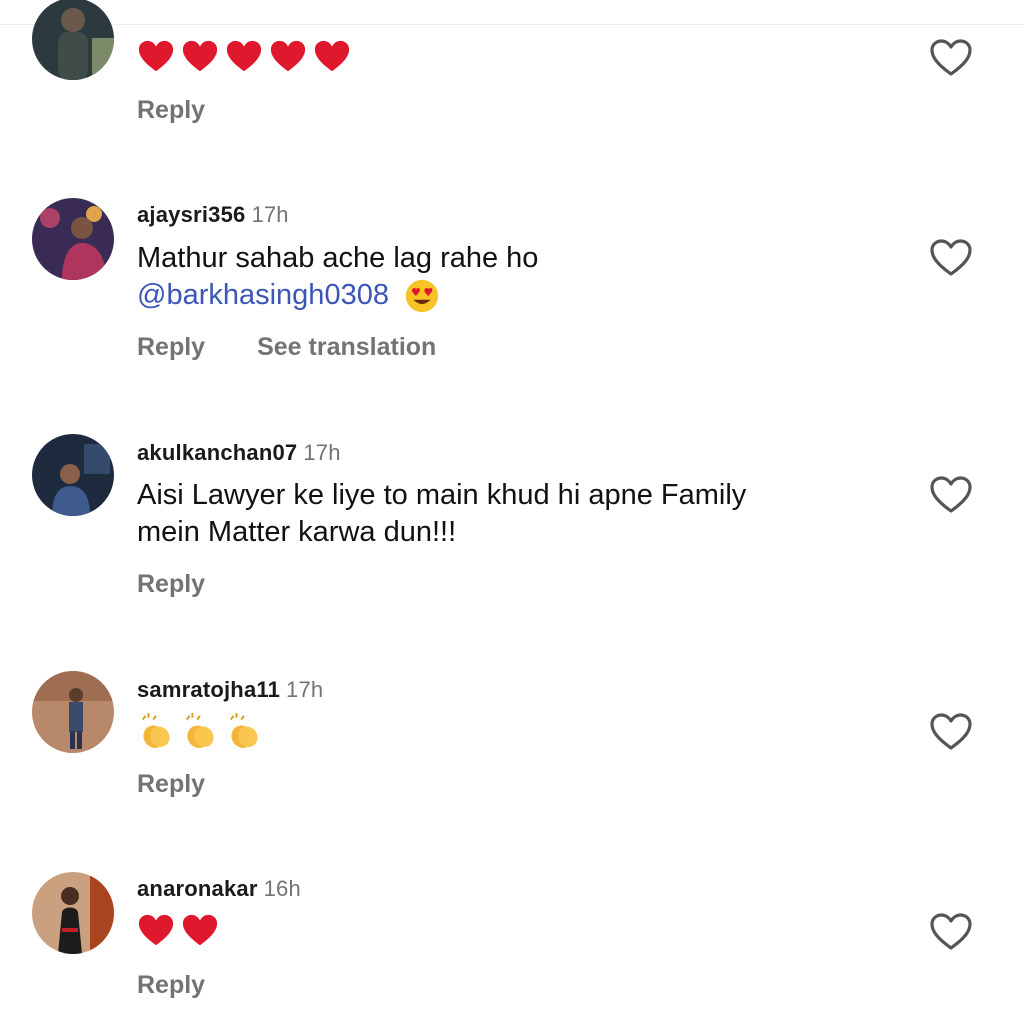 The height and width of the screenshot is (1024, 1024). I want to click on comment-meta: akulkanchan07 17h, so click(239, 453).